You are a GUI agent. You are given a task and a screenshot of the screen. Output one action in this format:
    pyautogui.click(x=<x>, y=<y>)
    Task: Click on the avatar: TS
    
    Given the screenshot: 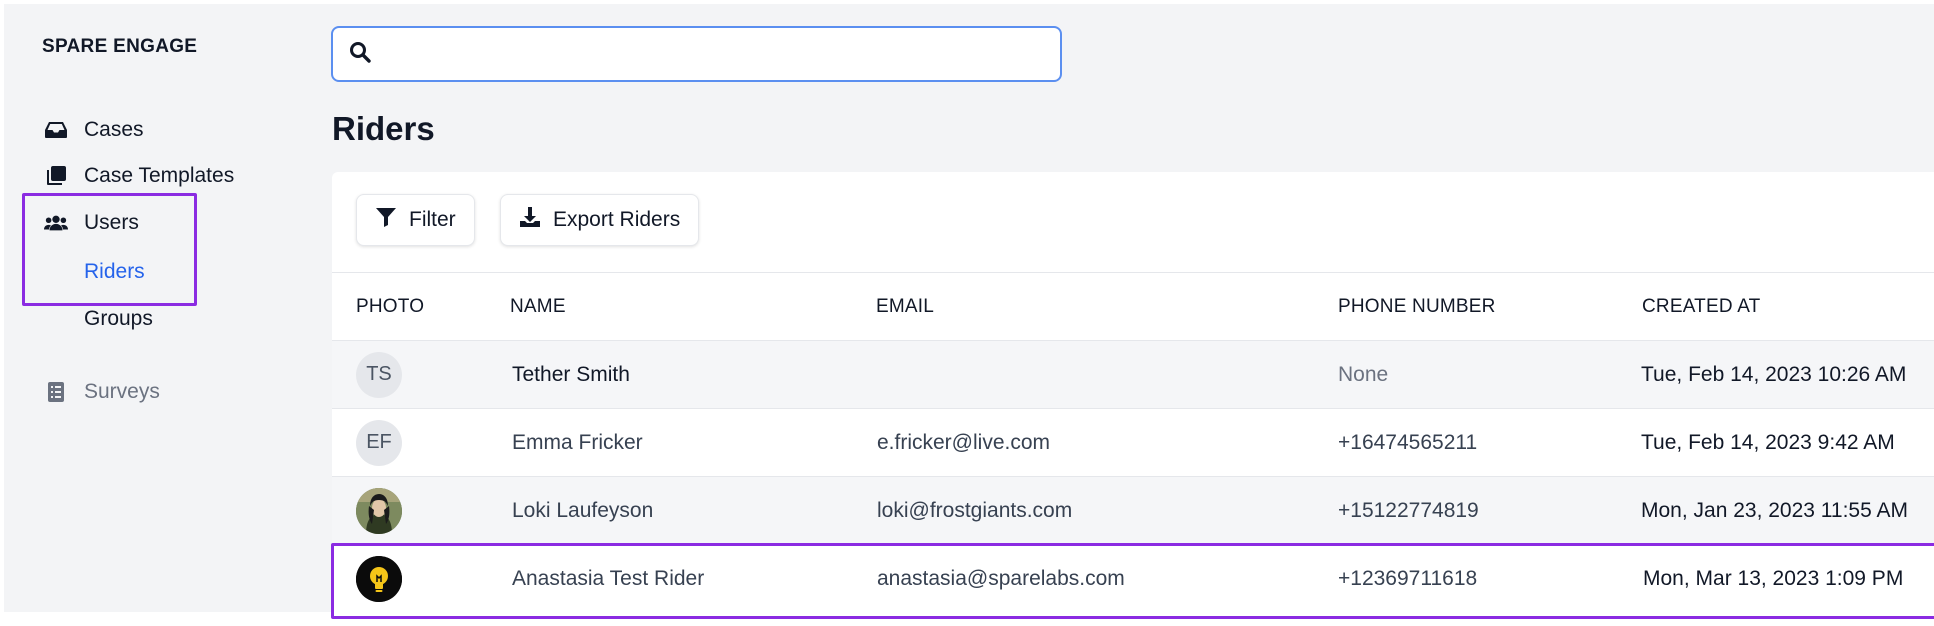 What is the action you would take?
    pyautogui.click(x=379, y=374)
    